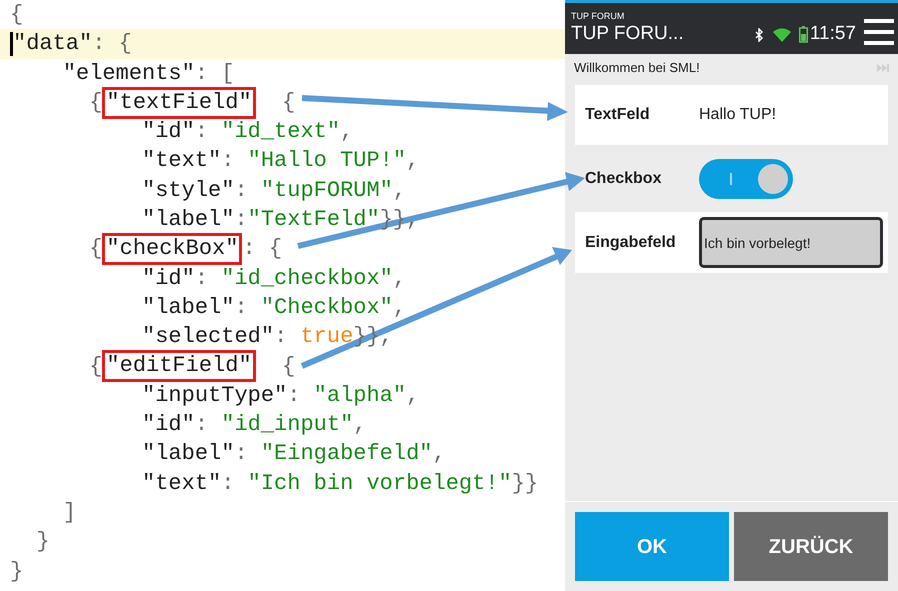  I want to click on highlight-box: "editField", so click(179, 366).